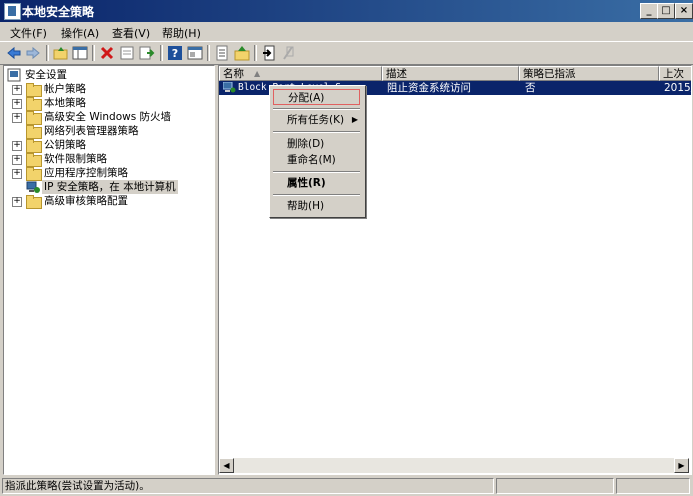  Describe the element at coordinates (46, 75) in the screenshot. I see `tree-root-label: 安全设置` at that location.